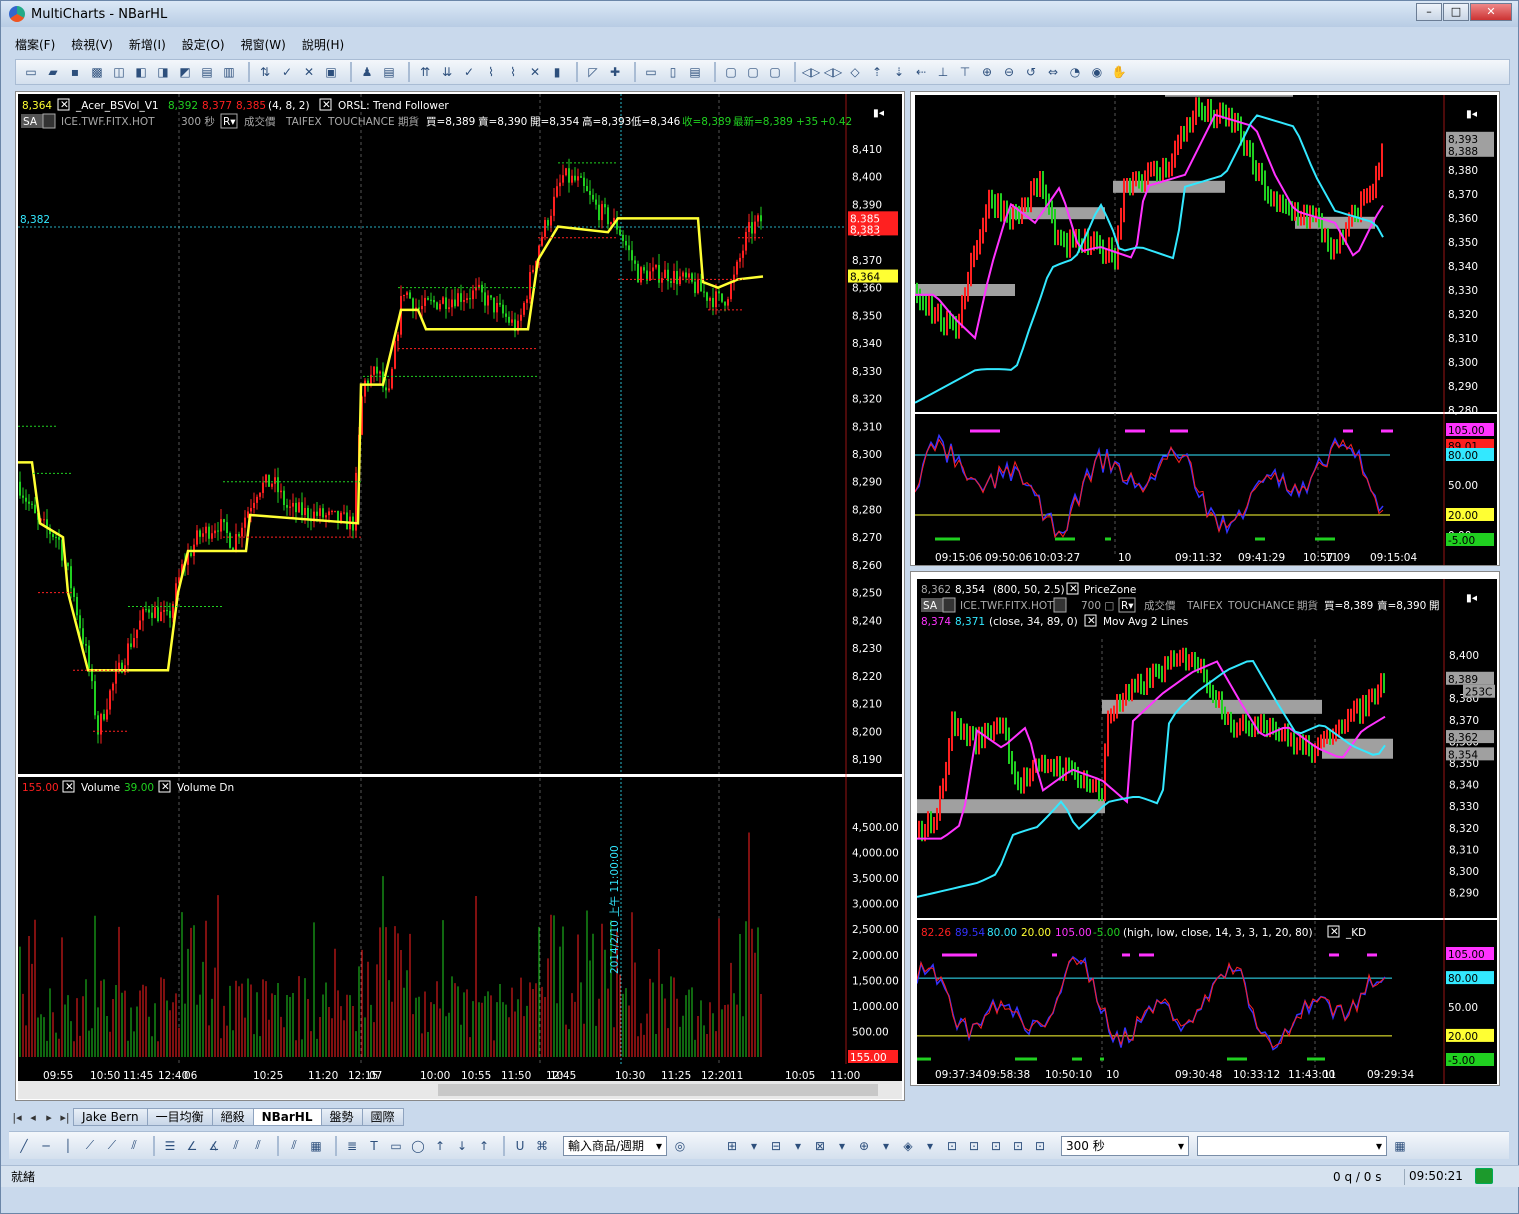 Image resolution: width=1519 pixels, height=1214 pixels. What do you see at coordinates (987, 72) in the screenshot?
I see `toolbar-tool-icon-46: ⊕` at bounding box center [987, 72].